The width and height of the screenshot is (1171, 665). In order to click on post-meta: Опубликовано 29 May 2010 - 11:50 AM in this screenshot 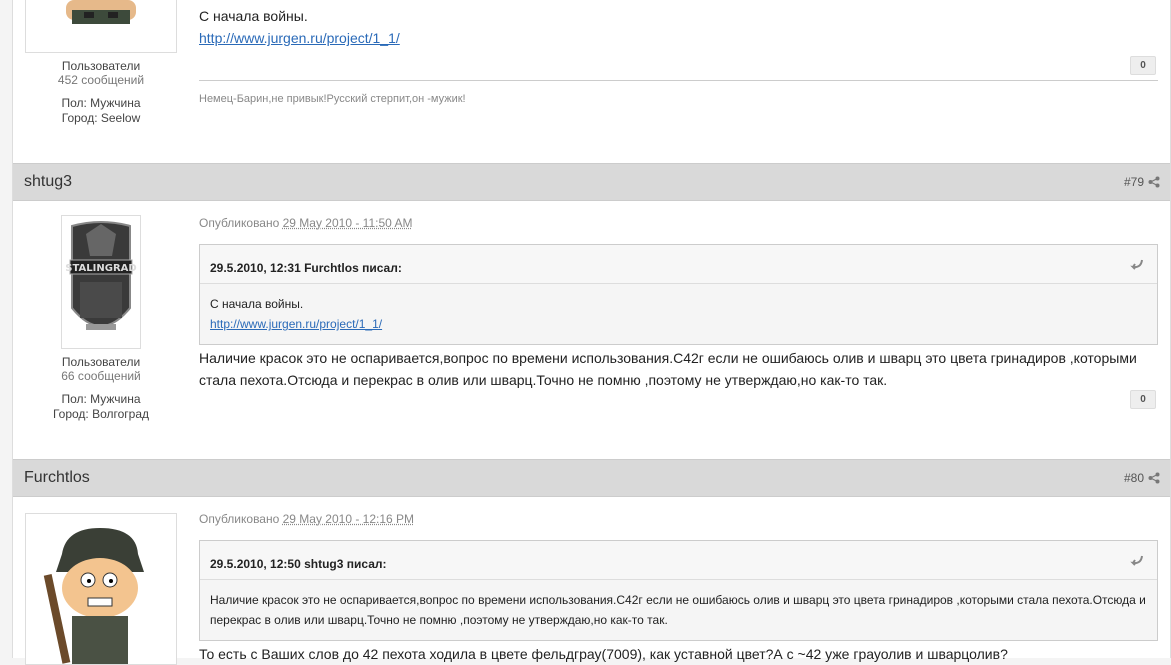, I will do `click(678, 223)`.